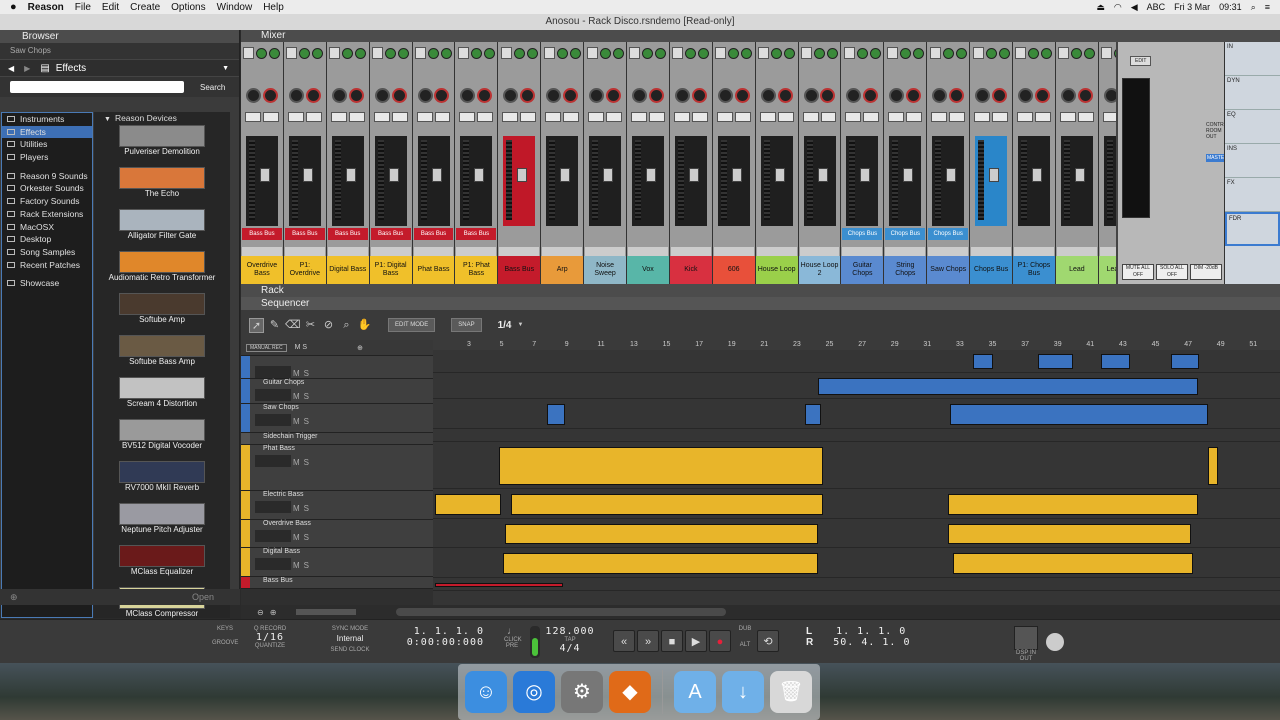 The image size is (1280, 720). I want to click on edit-mode-button: EDIT MODE, so click(412, 325).